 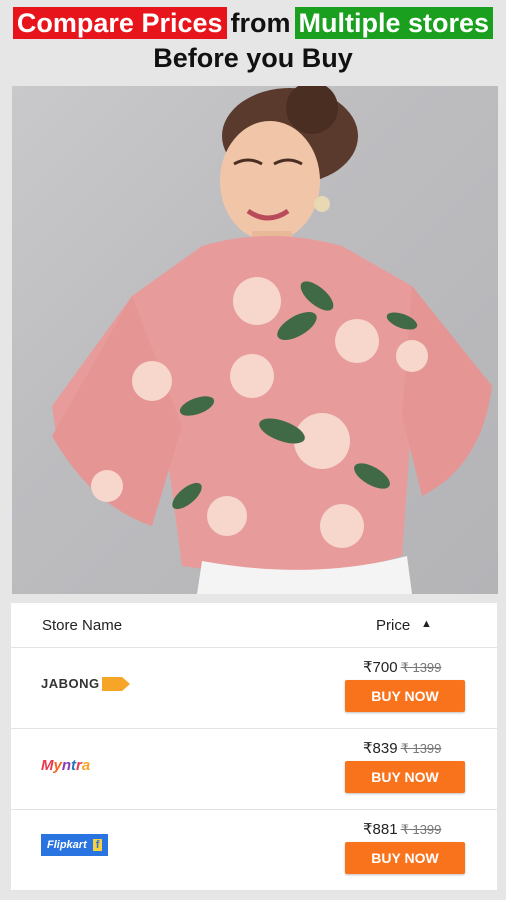 I want to click on current-price: ₹700, so click(x=380, y=667).